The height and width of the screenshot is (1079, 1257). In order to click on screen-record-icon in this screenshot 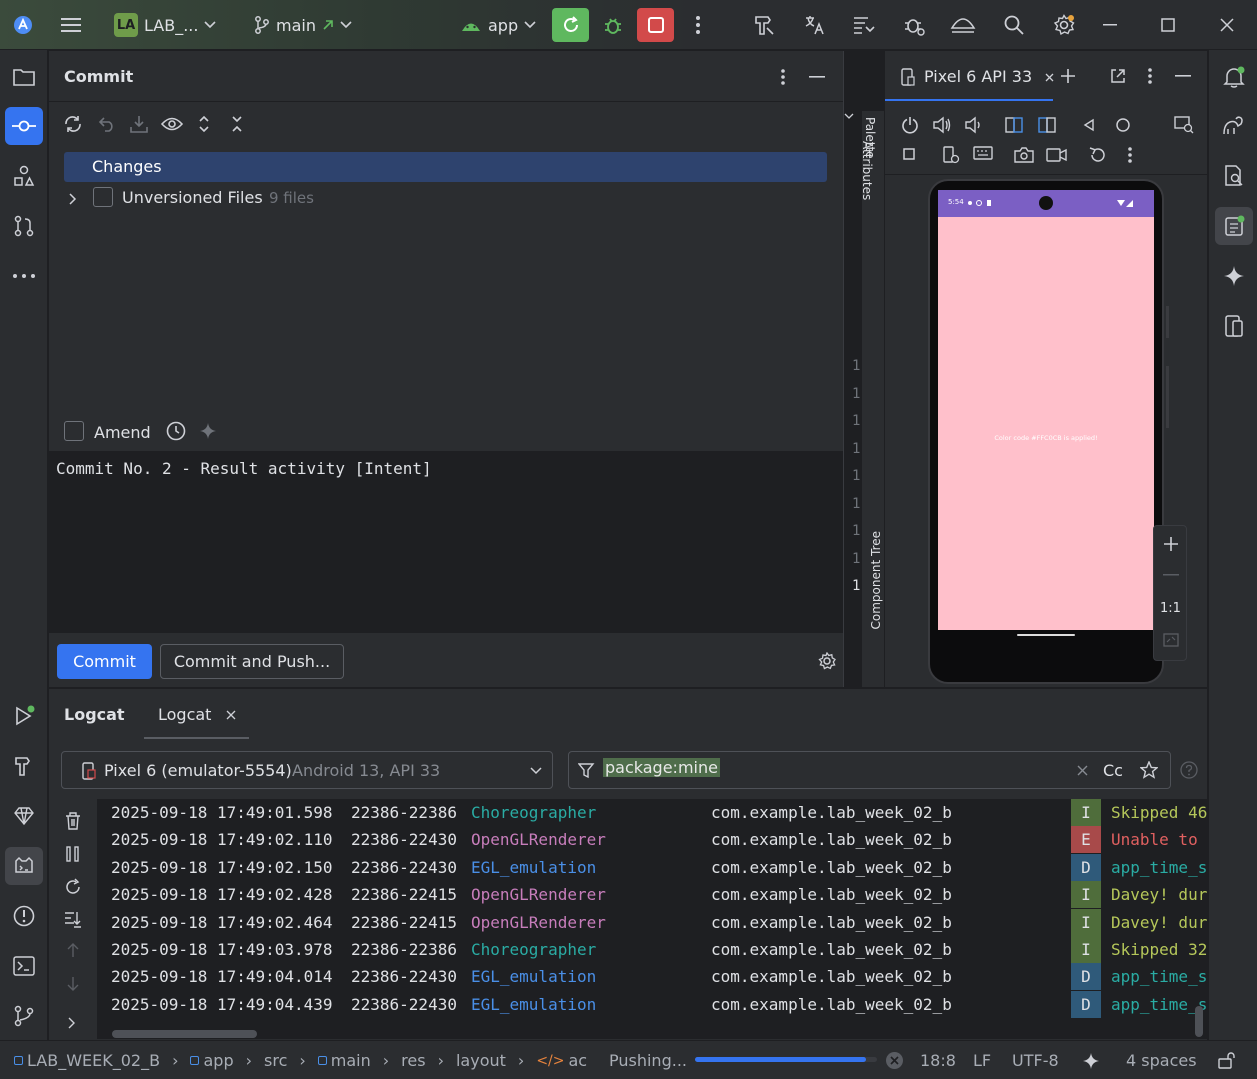, I will do `click(1057, 155)`.